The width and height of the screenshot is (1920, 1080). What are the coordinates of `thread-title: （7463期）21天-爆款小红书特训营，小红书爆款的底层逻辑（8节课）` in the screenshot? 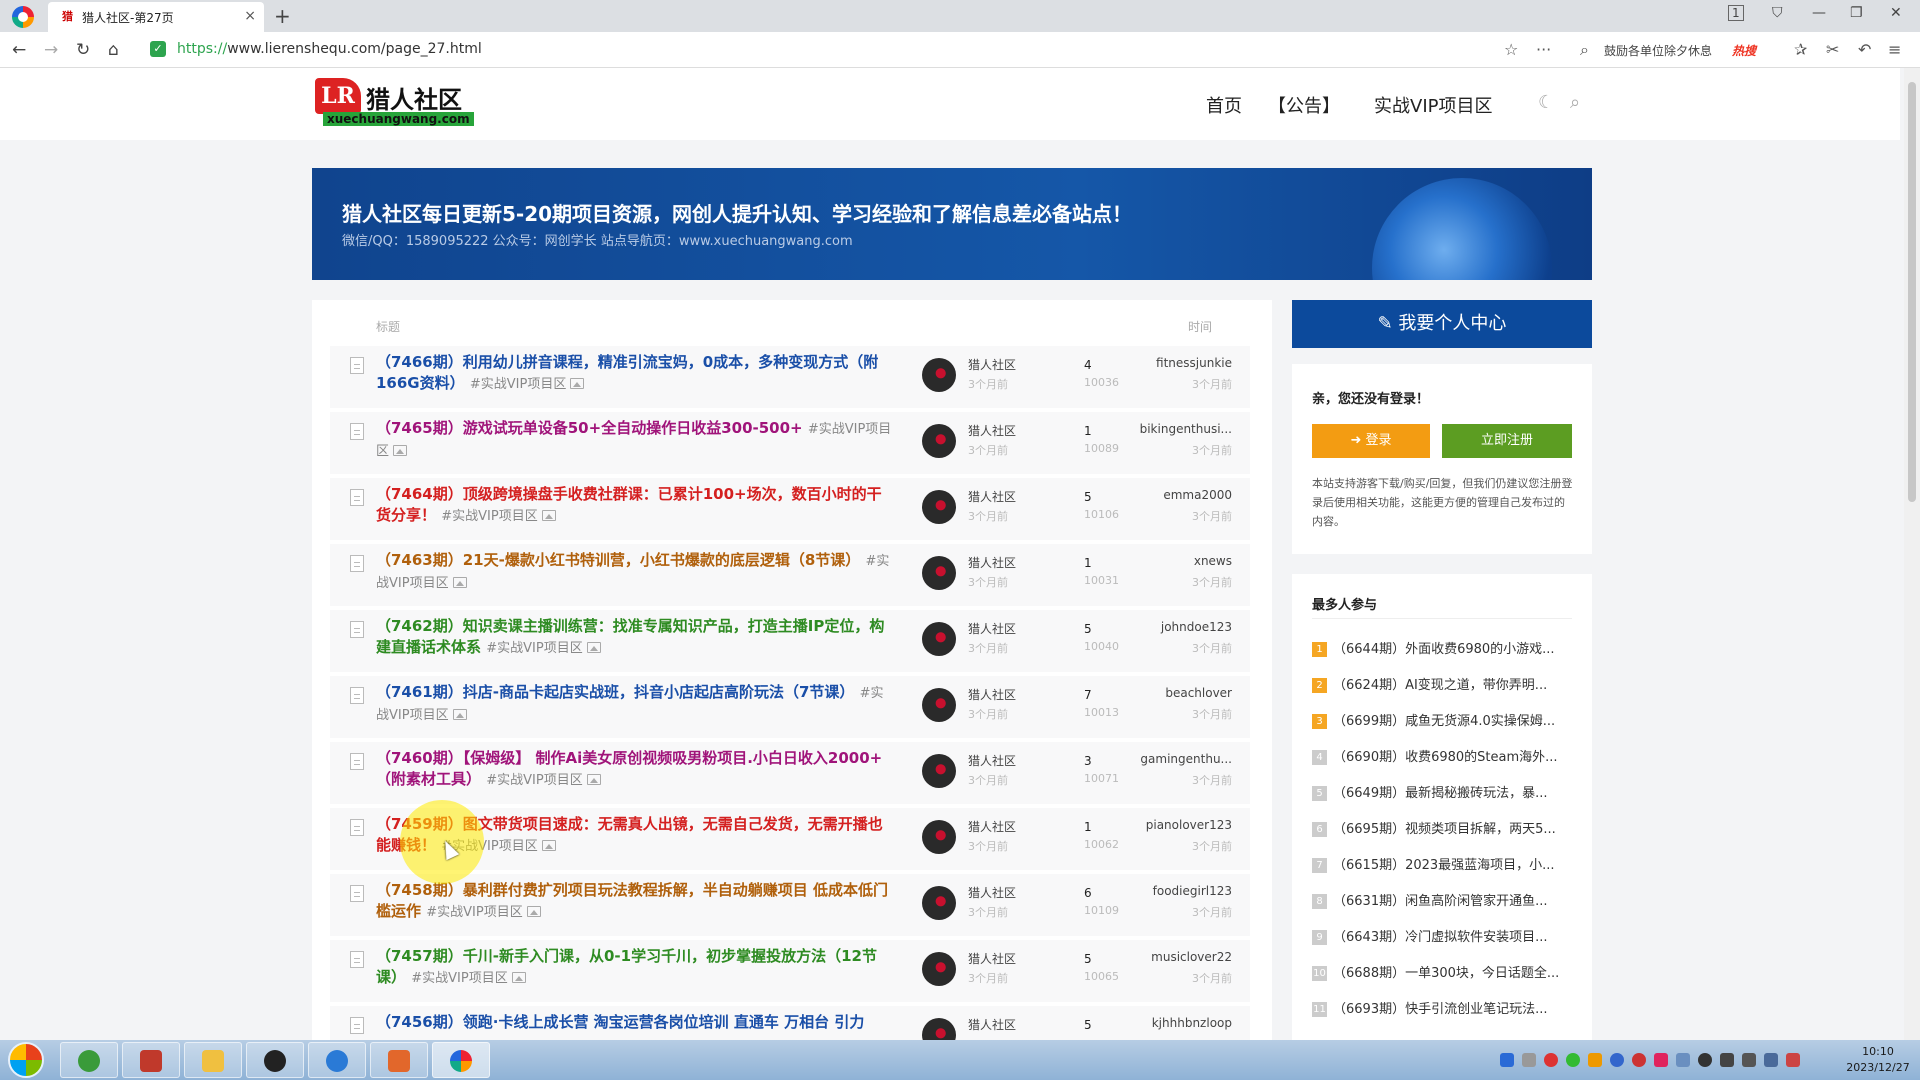 It's located at (618, 560).